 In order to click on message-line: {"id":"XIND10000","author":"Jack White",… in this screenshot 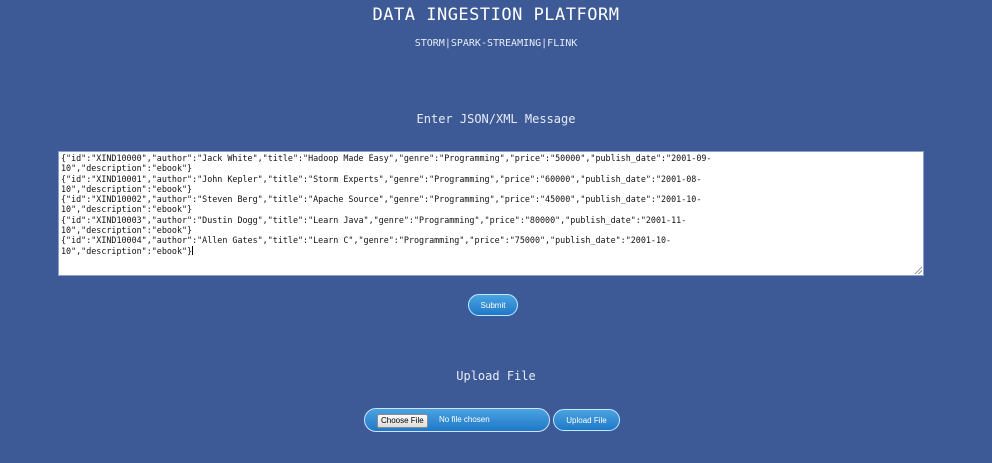, I will do `click(386, 158)`.